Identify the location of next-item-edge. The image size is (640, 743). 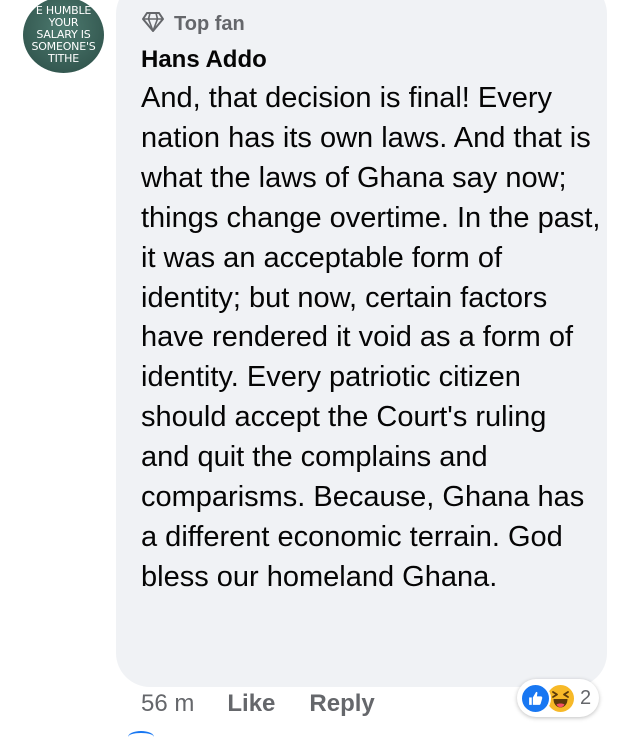
(141, 737).